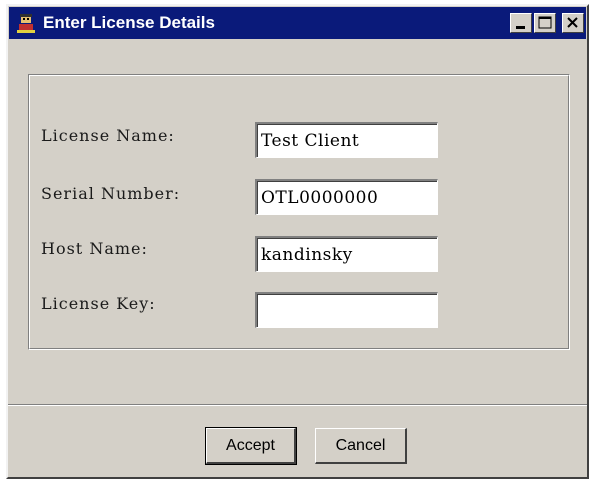 The height and width of the screenshot is (482, 595). I want to click on cancel-button: Cancel, so click(361, 446).